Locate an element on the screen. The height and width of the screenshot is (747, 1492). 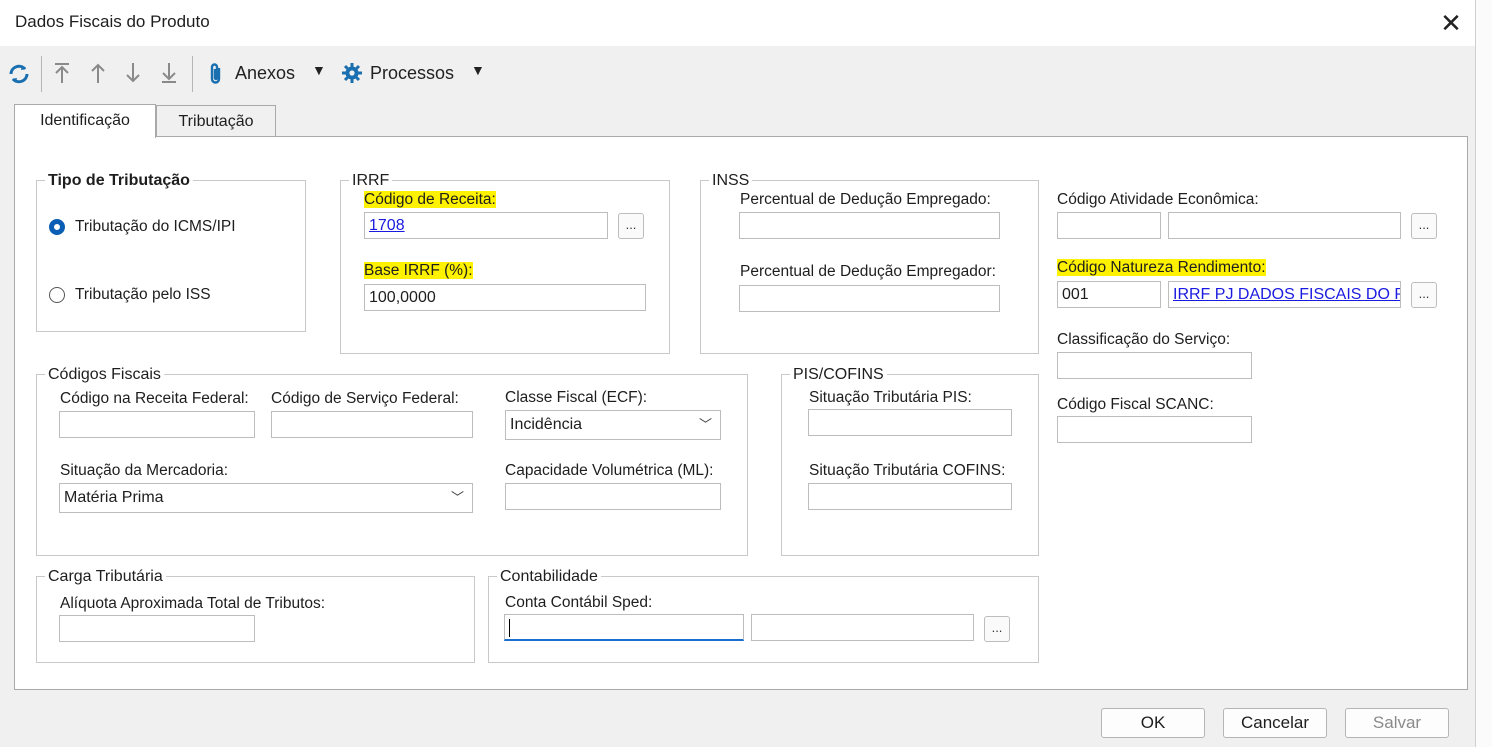
field-label: Código de Receita: is located at coordinates (430, 200).